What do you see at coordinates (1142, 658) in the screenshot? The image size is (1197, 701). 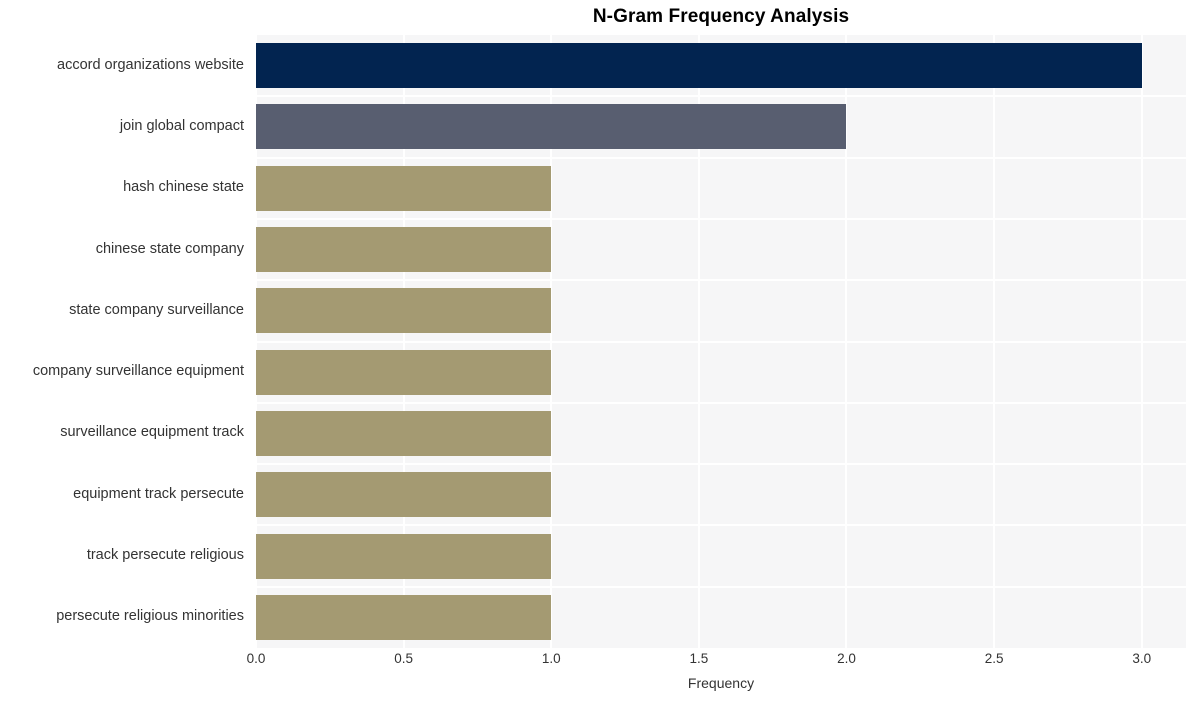 I see `x-axis-tick-label: 3.0` at bounding box center [1142, 658].